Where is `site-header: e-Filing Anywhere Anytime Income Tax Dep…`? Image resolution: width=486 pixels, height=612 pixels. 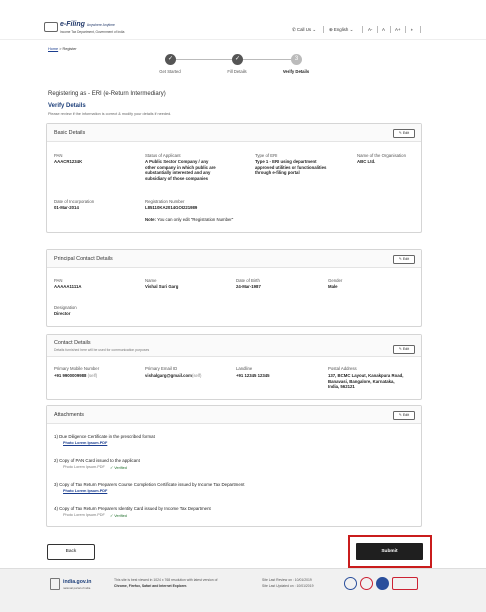
site-header: e-Filing Anywhere Anytime Income Tax Dep… is located at coordinates (243, 20).